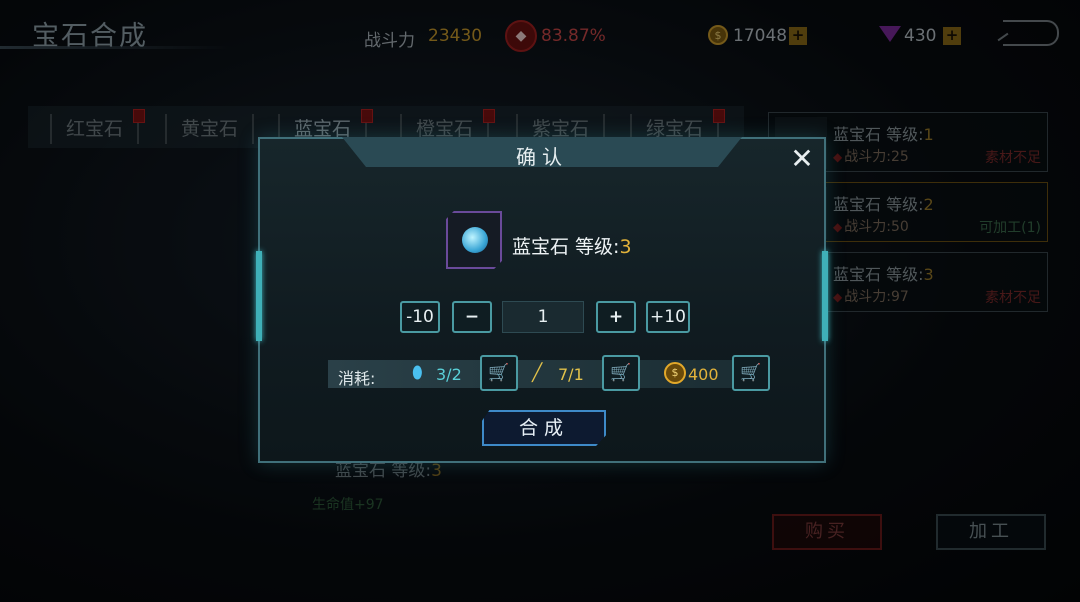 The height and width of the screenshot is (602, 1080). What do you see at coordinates (825, 296) in the screenshot?
I see `right-edge-light` at bounding box center [825, 296].